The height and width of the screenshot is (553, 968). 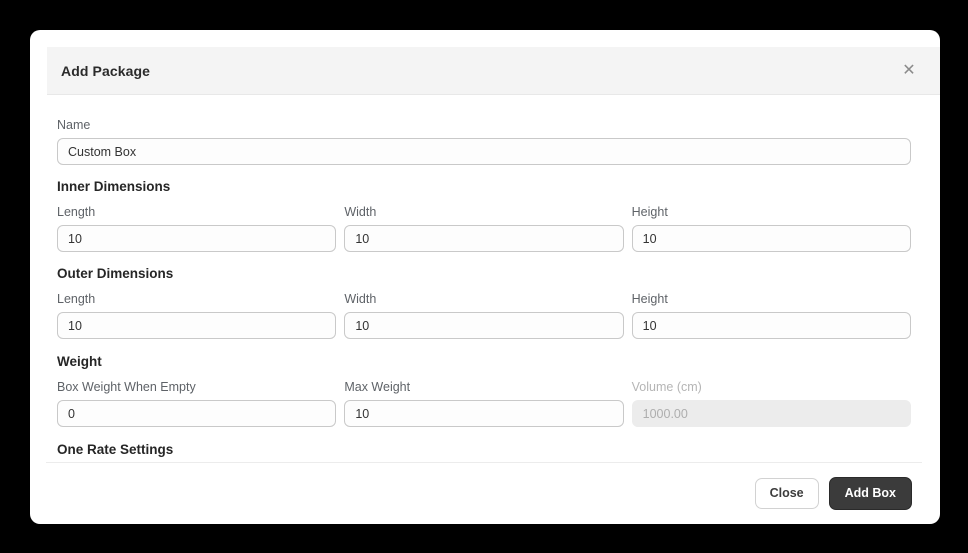 What do you see at coordinates (484, 325) in the screenshot?
I see `outer-width-input` at bounding box center [484, 325].